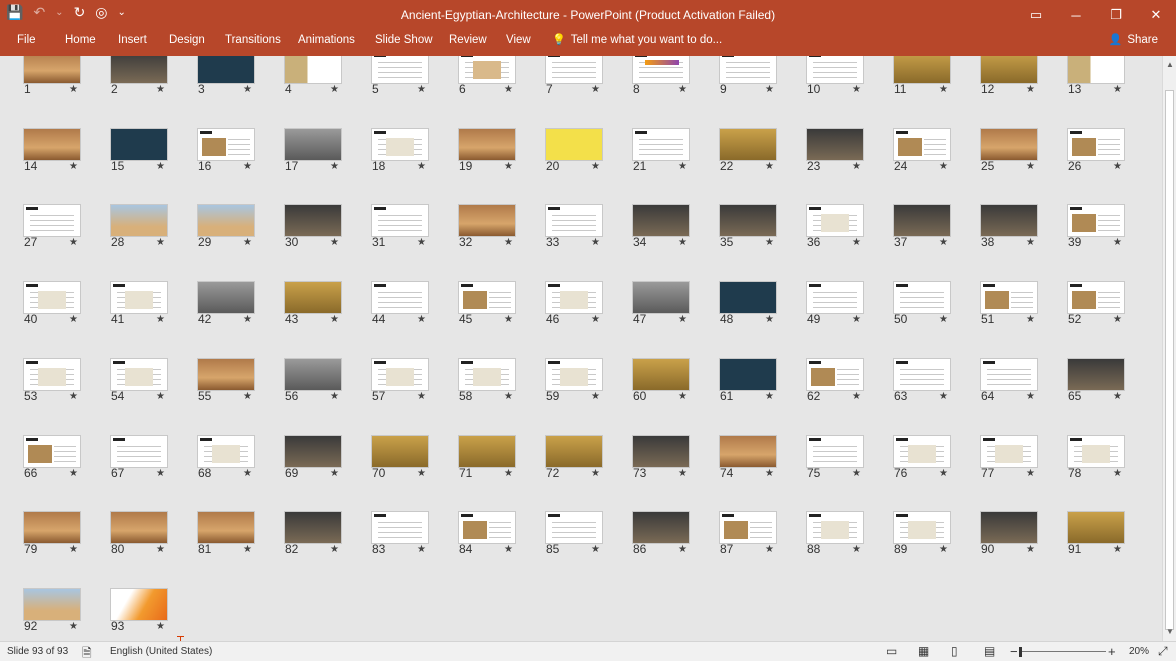  What do you see at coordinates (1169, 360) in the screenshot?
I see `scroll-thumb` at bounding box center [1169, 360].